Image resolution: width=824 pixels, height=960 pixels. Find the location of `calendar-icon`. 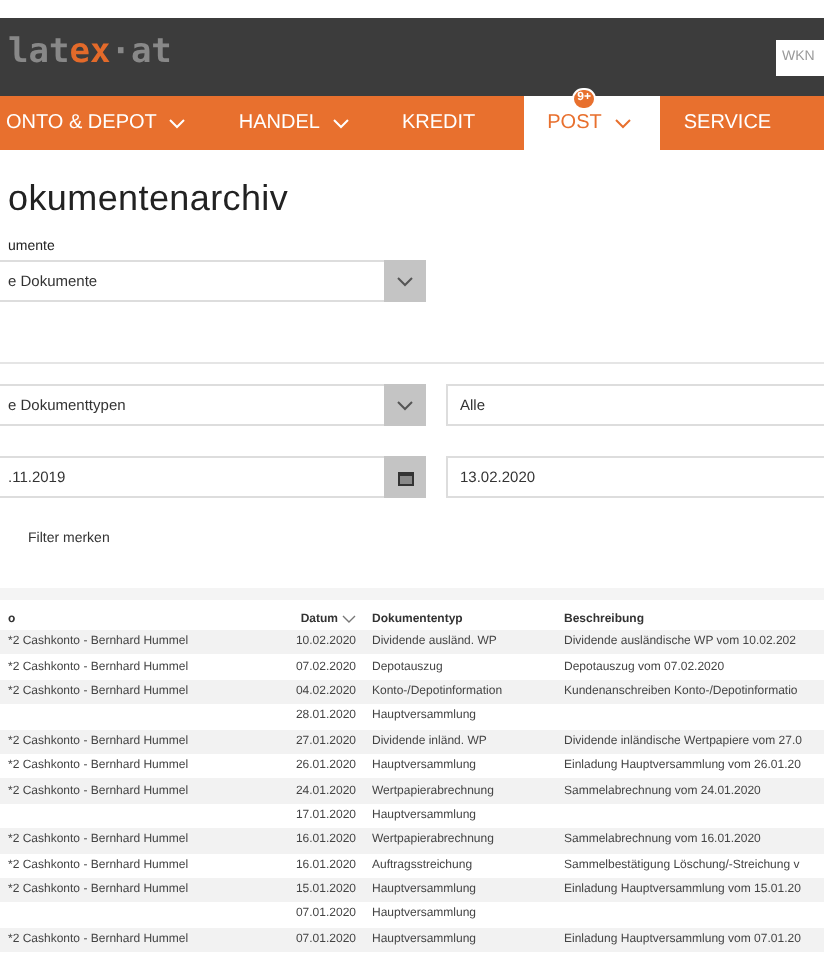

calendar-icon is located at coordinates (405, 477).